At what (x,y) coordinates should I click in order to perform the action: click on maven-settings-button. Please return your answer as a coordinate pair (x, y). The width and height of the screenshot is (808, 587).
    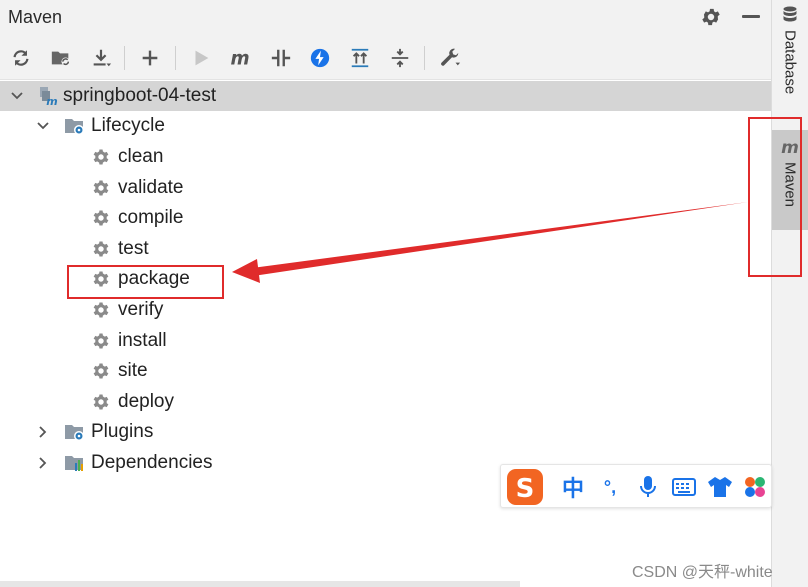
    Looking at the image, I should click on (450, 58).